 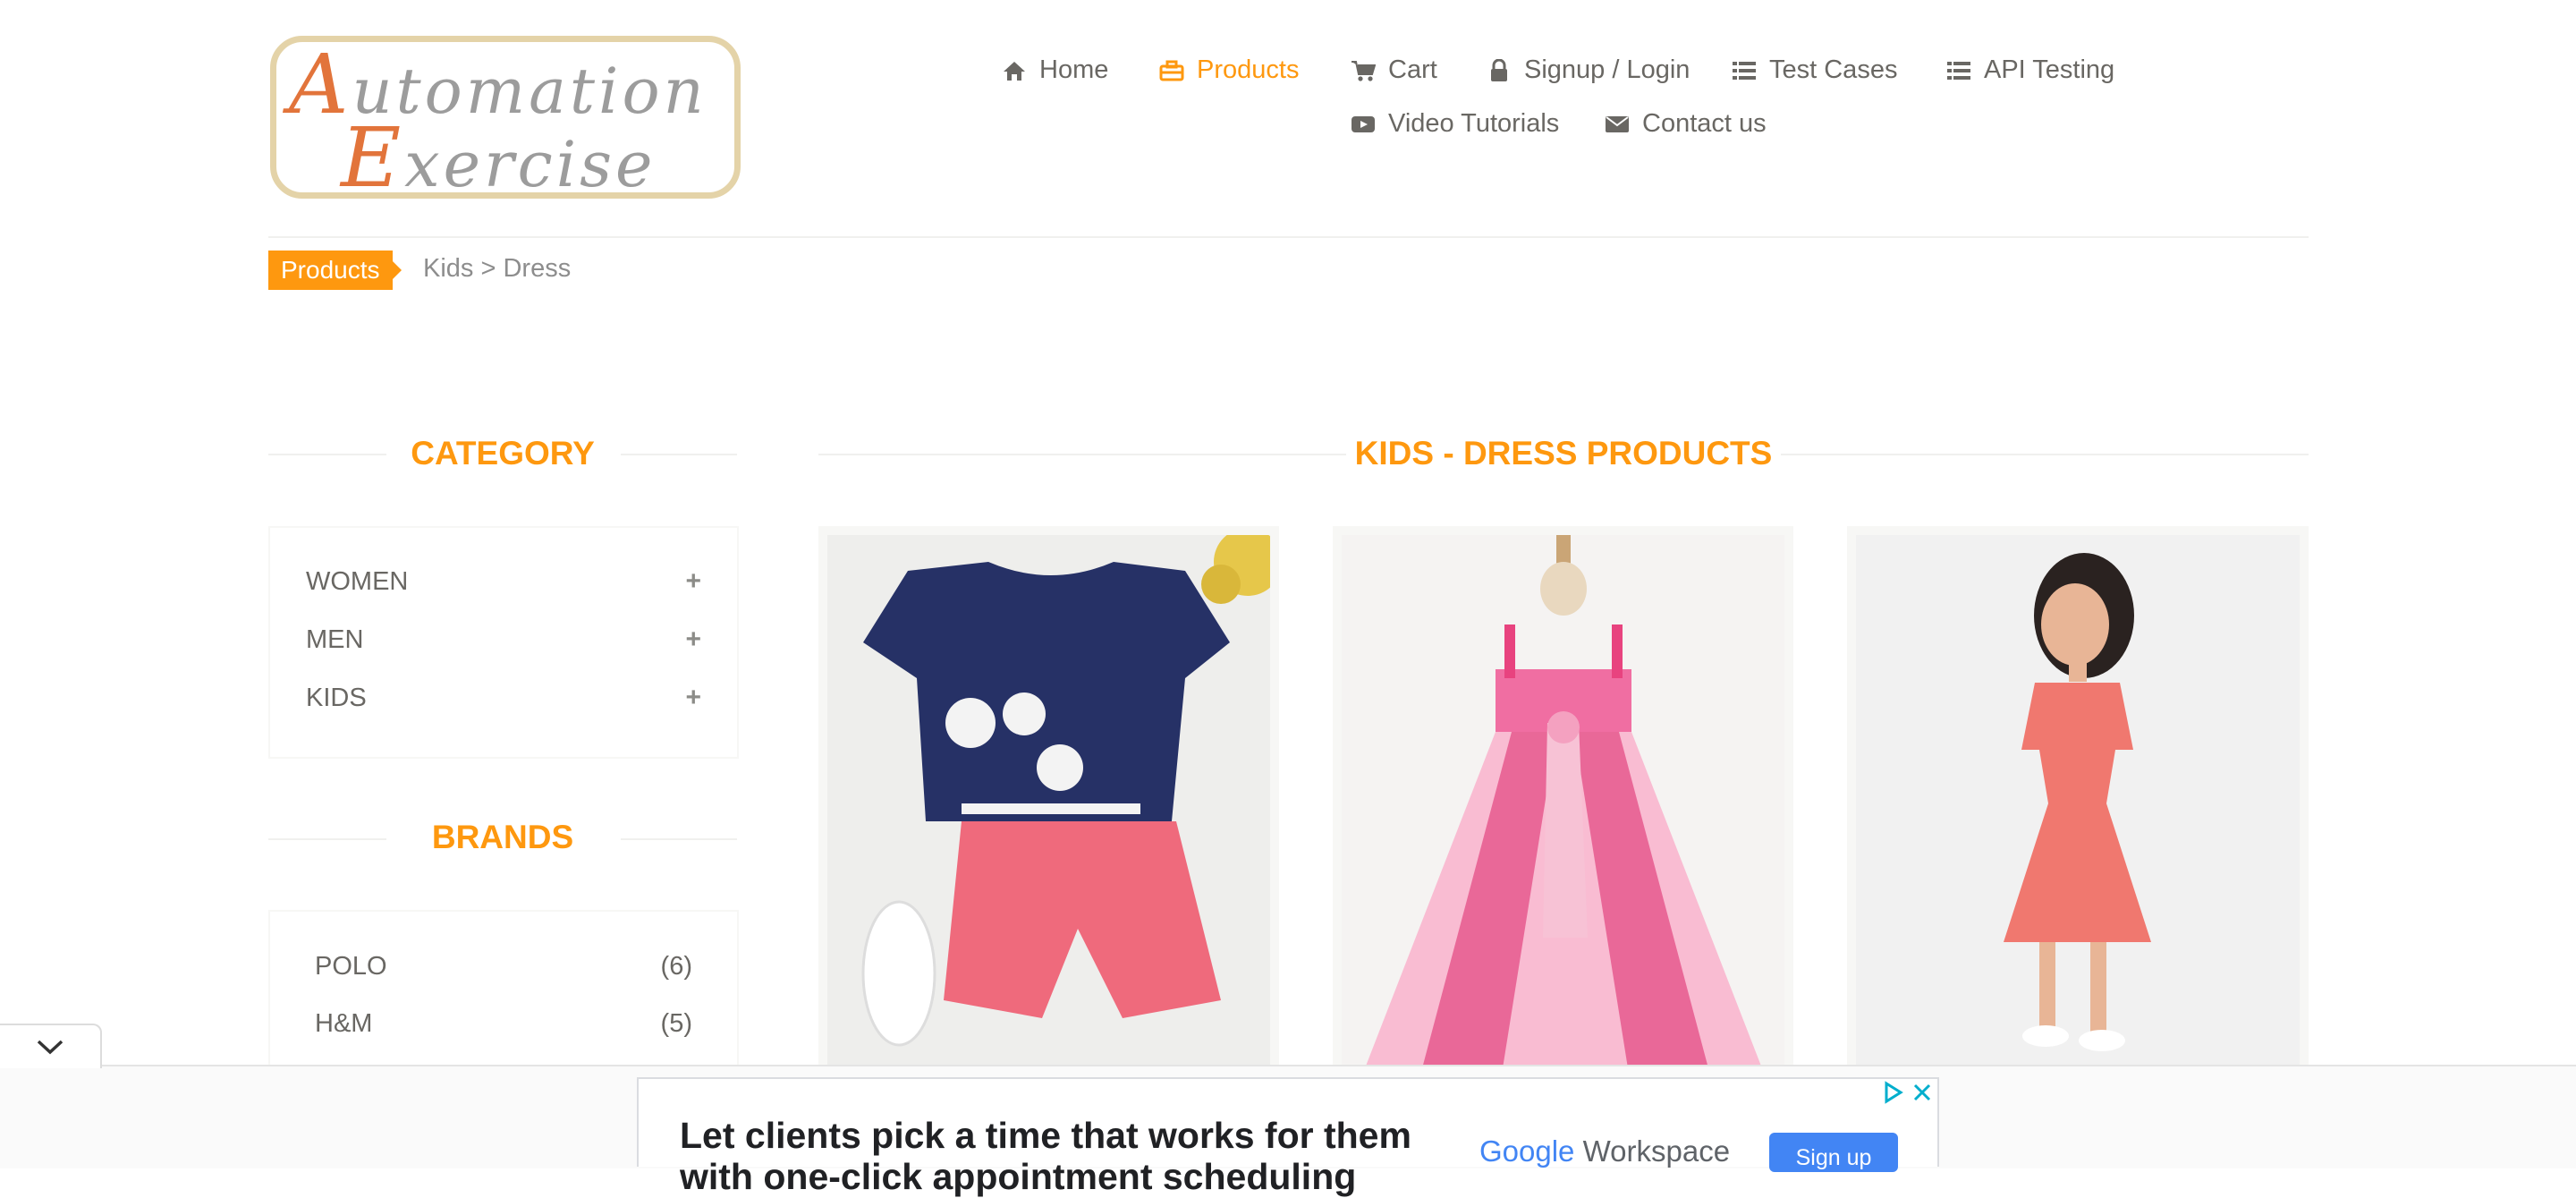 I want to click on products-title: KIDS - DRESS PRODUCTS, so click(x=1563, y=453).